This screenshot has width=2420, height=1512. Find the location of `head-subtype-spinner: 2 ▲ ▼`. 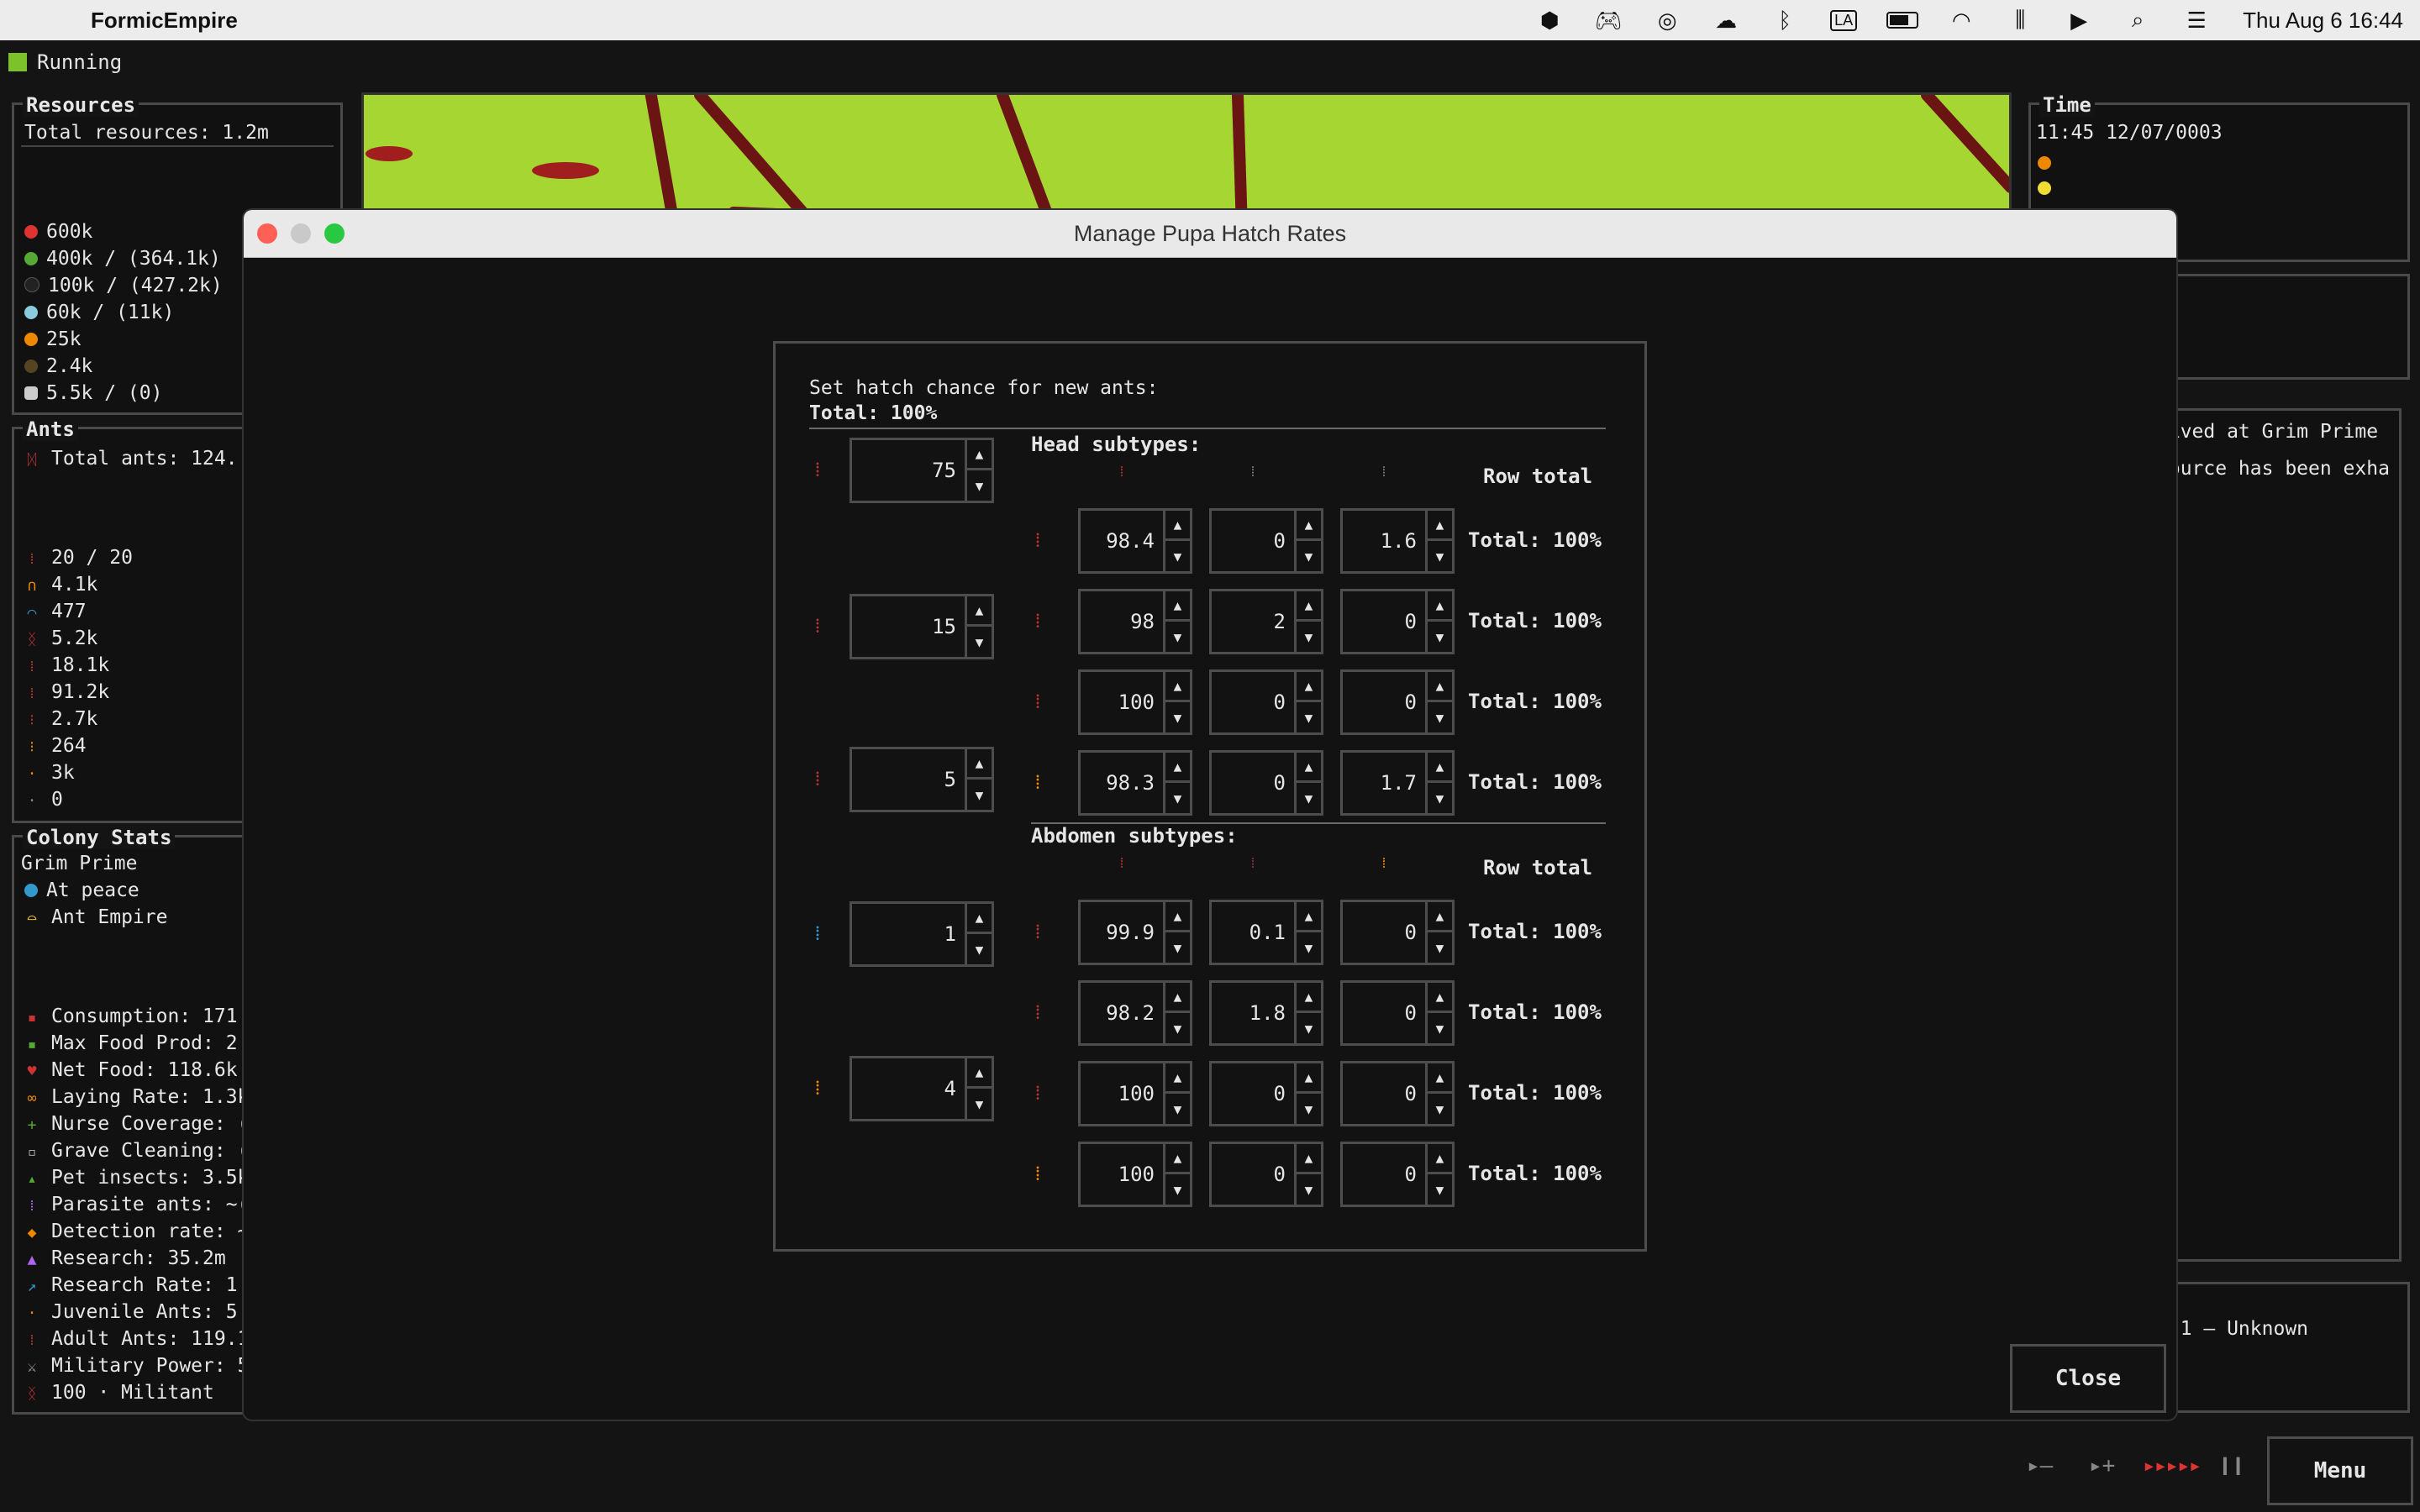

head-subtype-spinner: 2 ▲ ▼ is located at coordinates (1266, 621).